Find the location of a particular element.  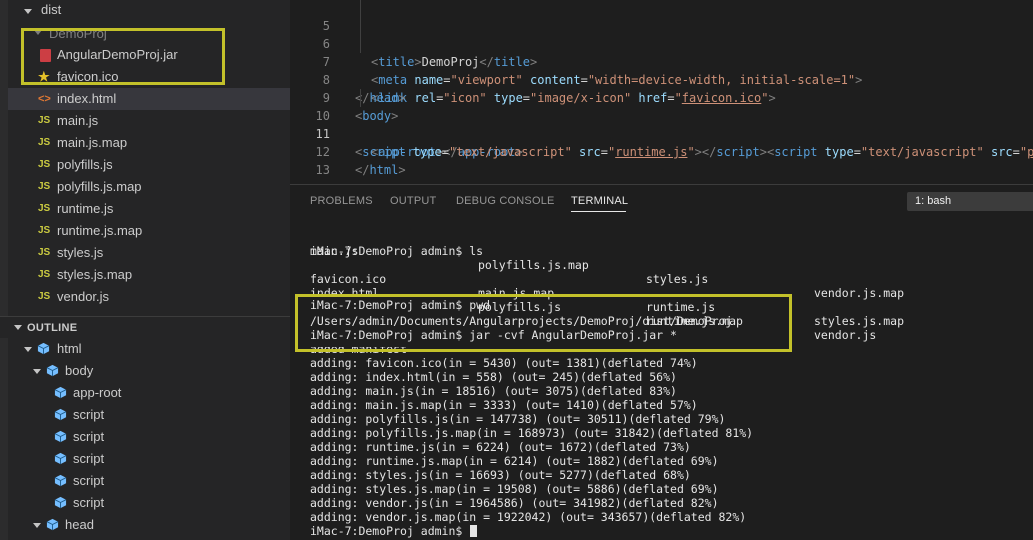

jar-file-icon is located at coordinates (45, 55).